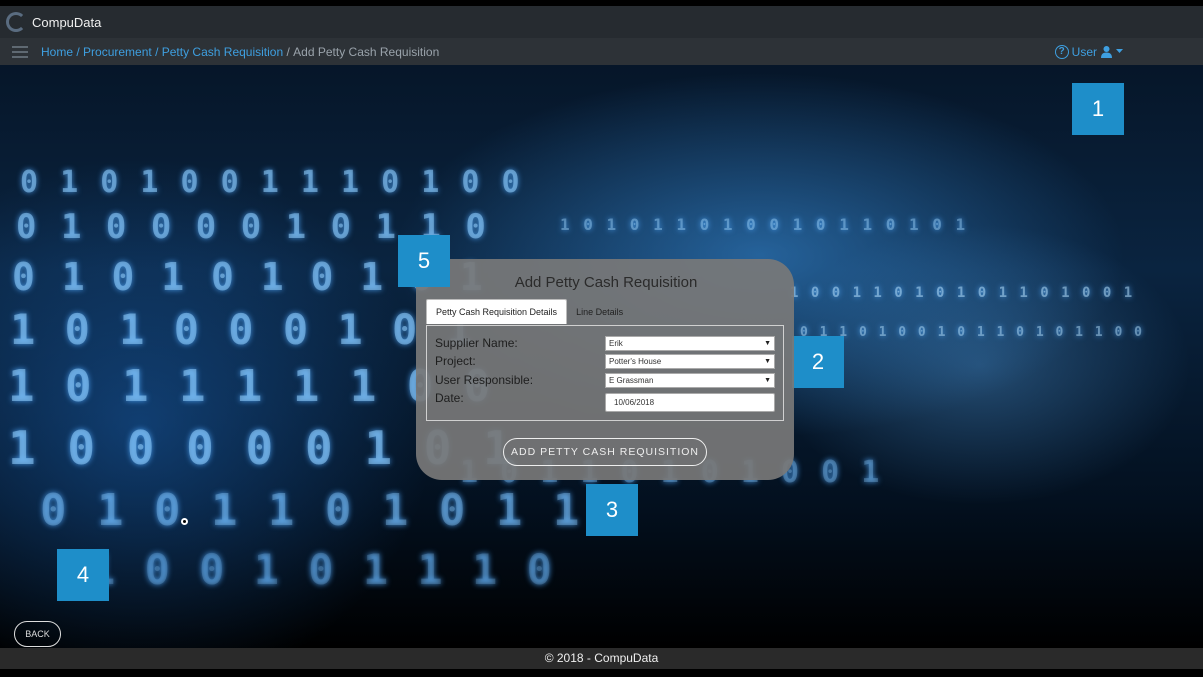 The height and width of the screenshot is (677, 1203). What do you see at coordinates (242, 329) in the screenshot?
I see `binary-decoration: 1 0 1 0 0 0 1 0 1` at bounding box center [242, 329].